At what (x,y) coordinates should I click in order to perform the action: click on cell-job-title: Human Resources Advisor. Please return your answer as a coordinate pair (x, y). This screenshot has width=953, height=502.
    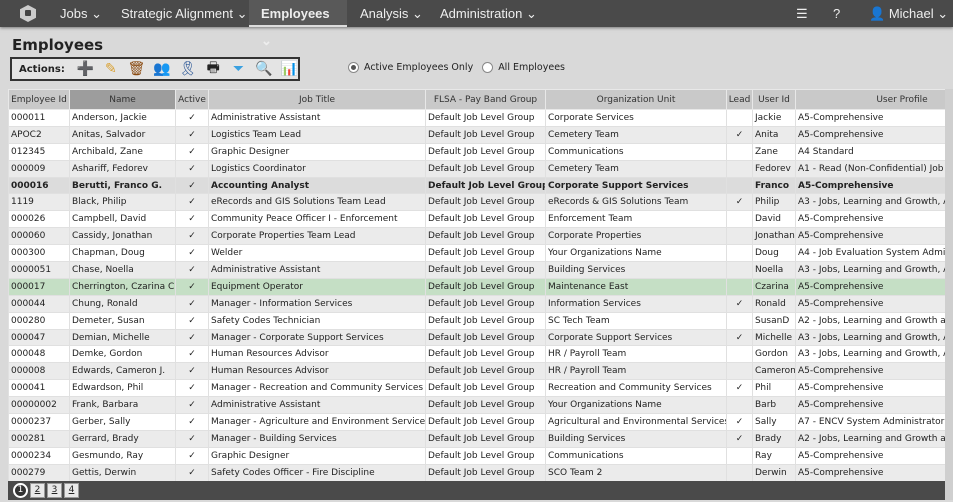
    Looking at the image, I should click on (317, 371).